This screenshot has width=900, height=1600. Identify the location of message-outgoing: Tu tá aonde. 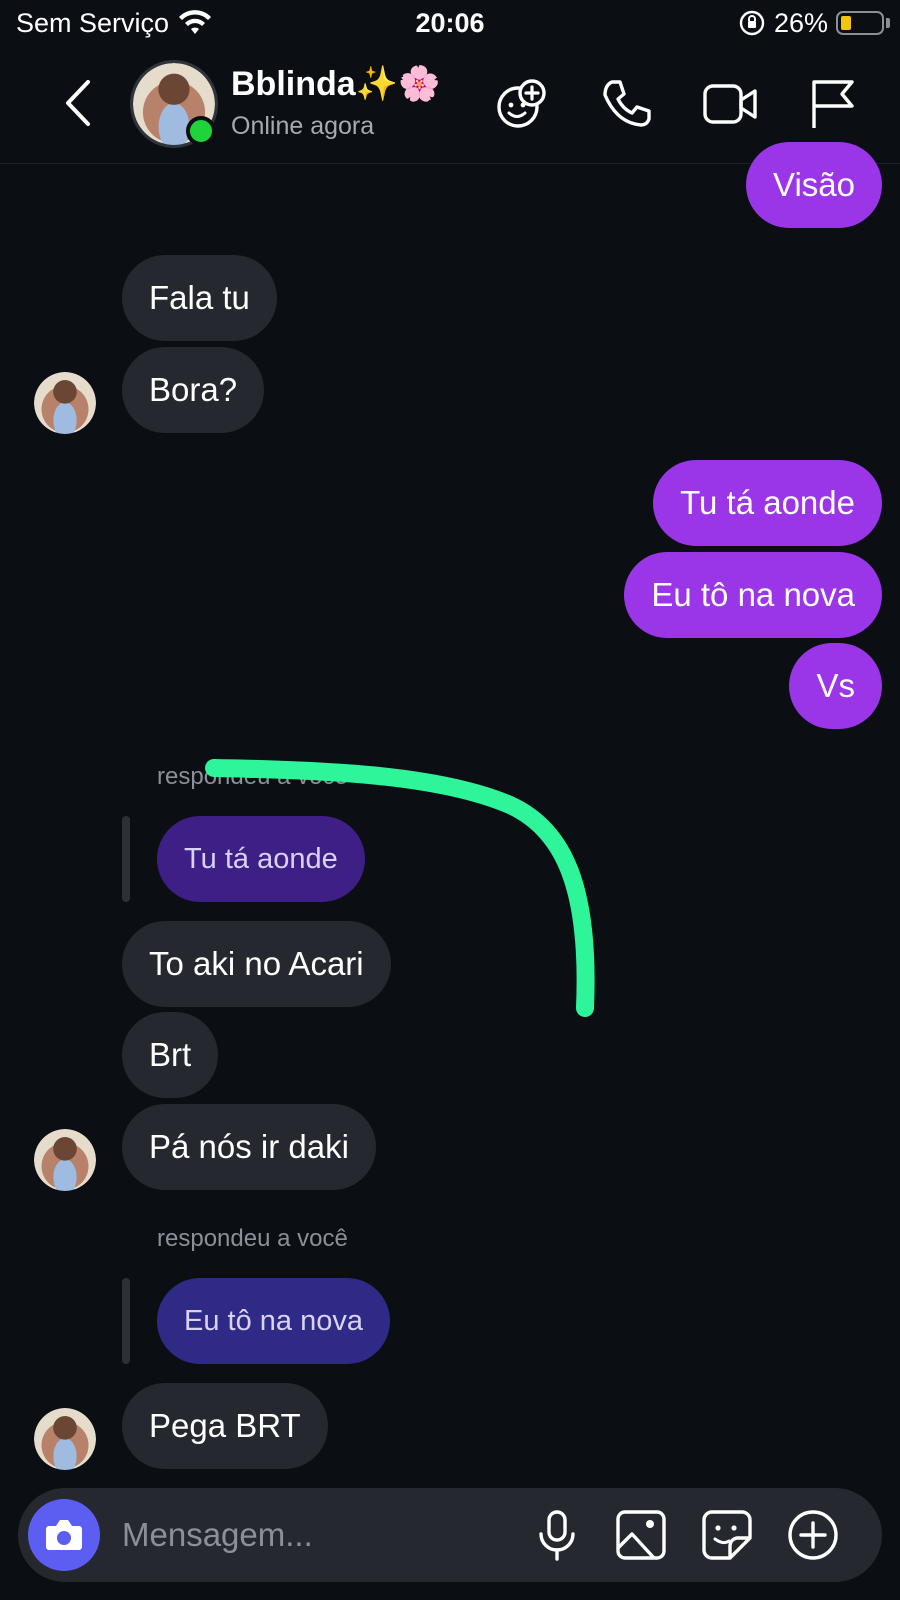
(767, 503).